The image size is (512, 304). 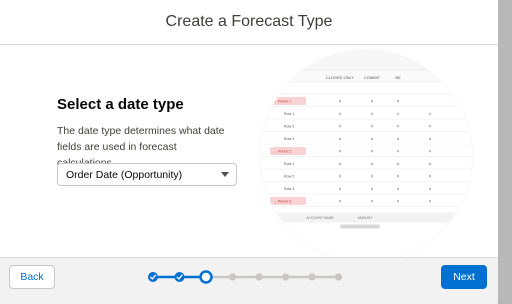 I want to click on preview-column-header: COMMIT, so click(x=372, y=77).